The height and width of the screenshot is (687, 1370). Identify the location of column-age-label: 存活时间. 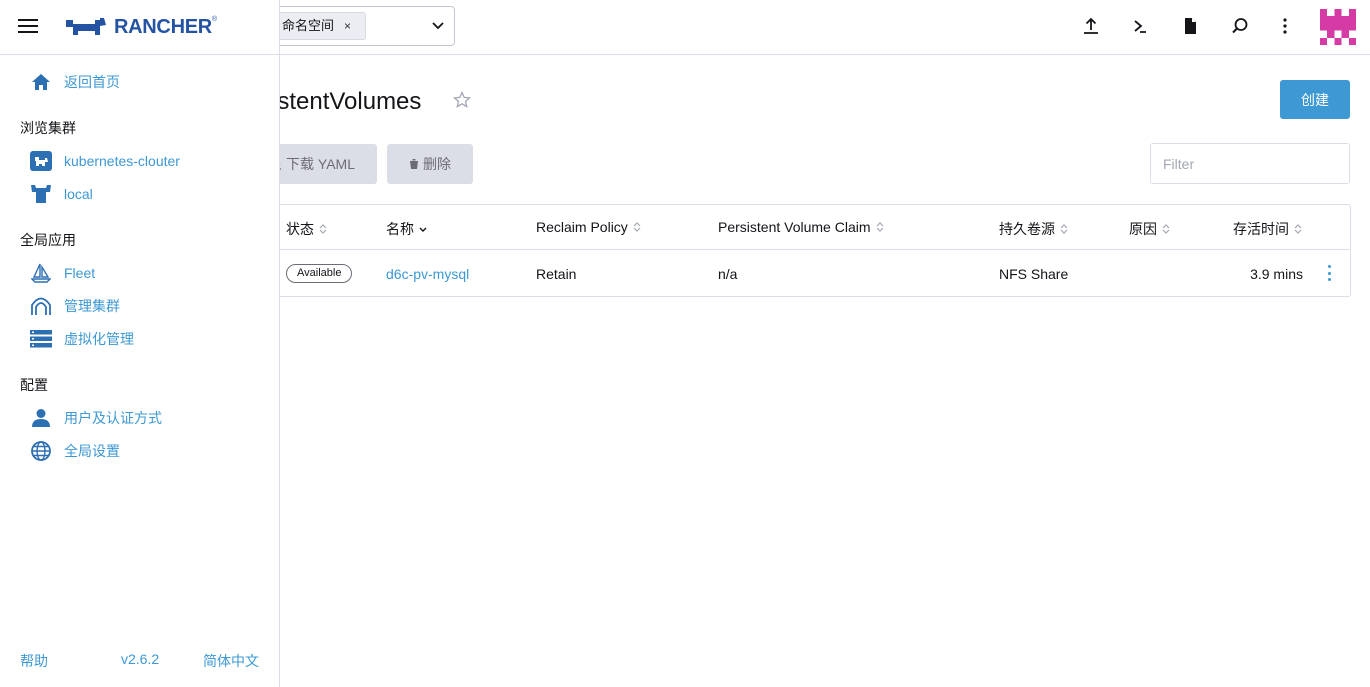
(1261, 229).